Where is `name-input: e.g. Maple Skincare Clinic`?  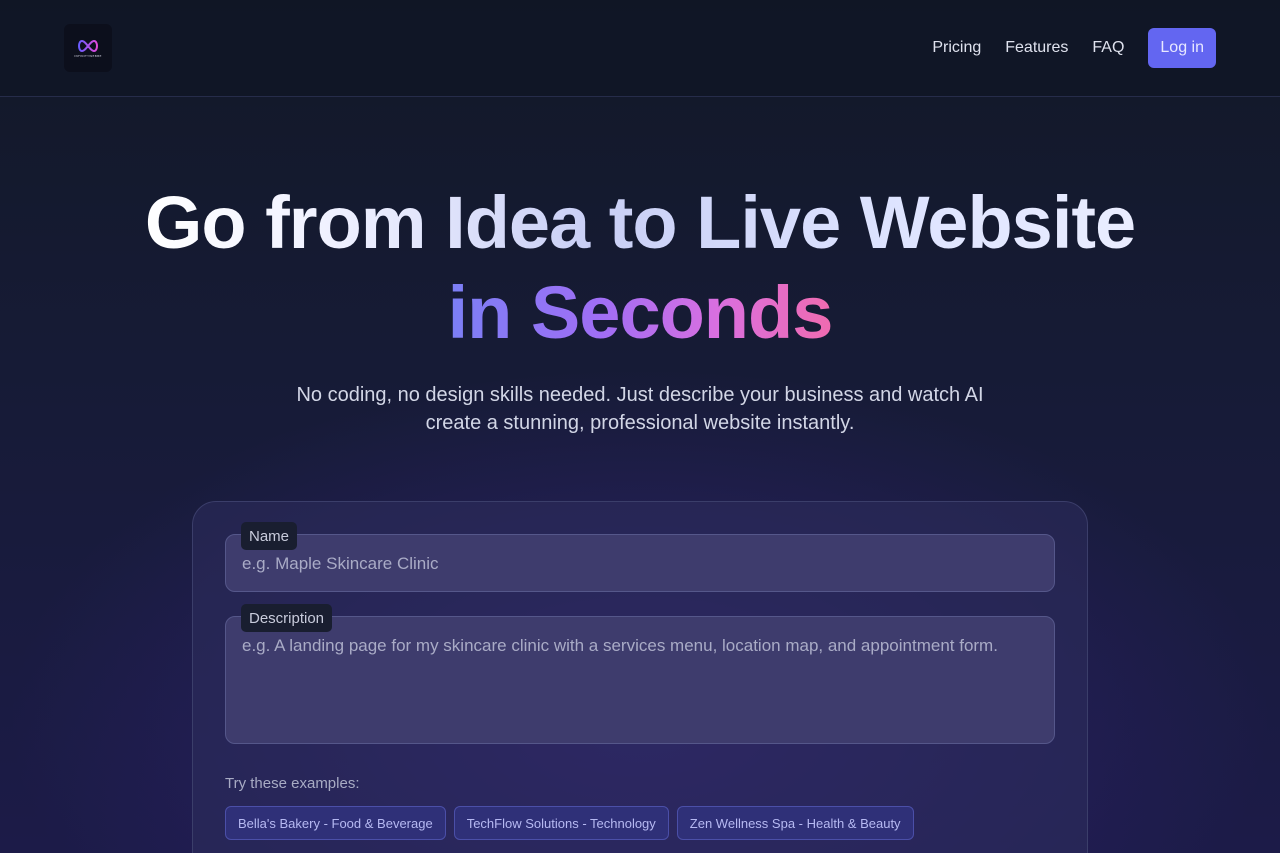
name-input: e.g. Maple Skincare Clinic is located at coordinates (640, 563).